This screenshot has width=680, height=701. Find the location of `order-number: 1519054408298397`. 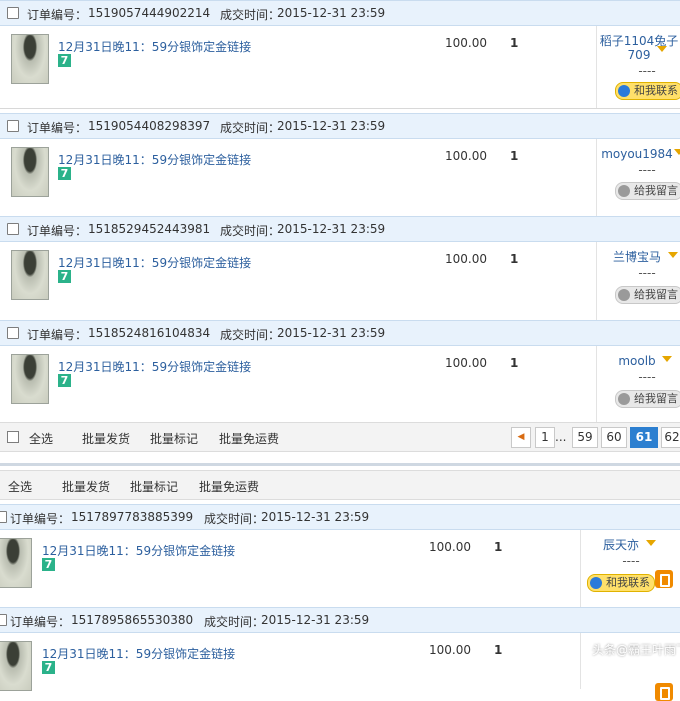

order-number: 1519054408298397 is located at coordinates (149, 126).